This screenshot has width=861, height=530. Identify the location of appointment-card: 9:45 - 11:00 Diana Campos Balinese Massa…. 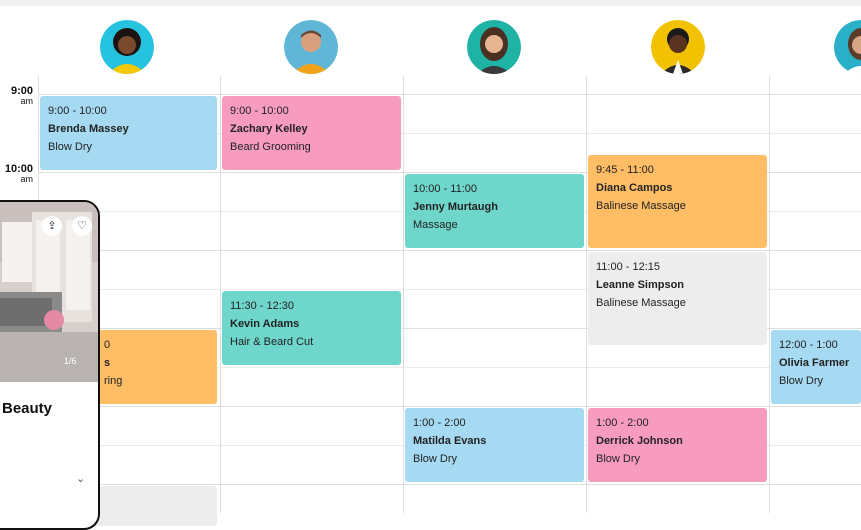
(677, 201).